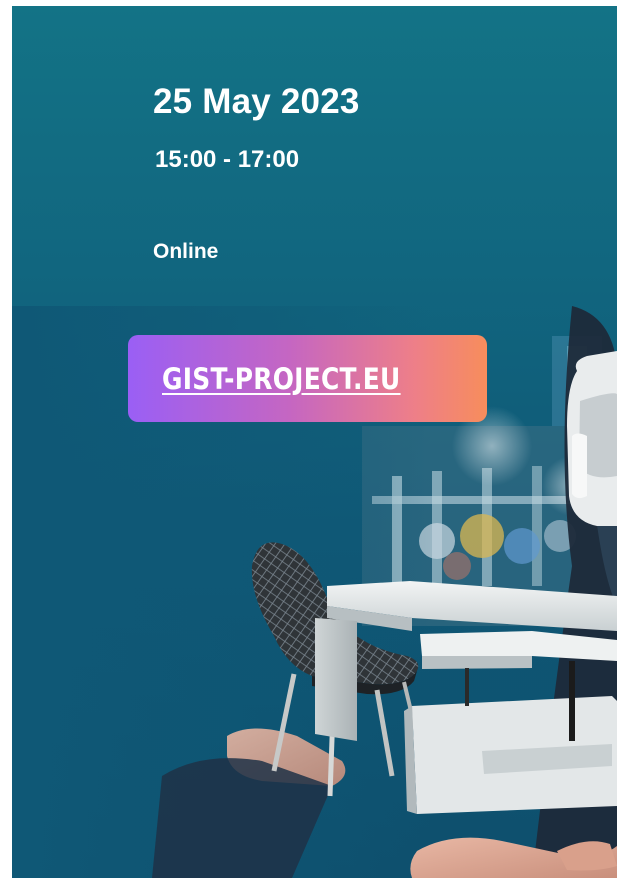  I want to click on event-time: 15:00 - 17:00, so click(227, 159).